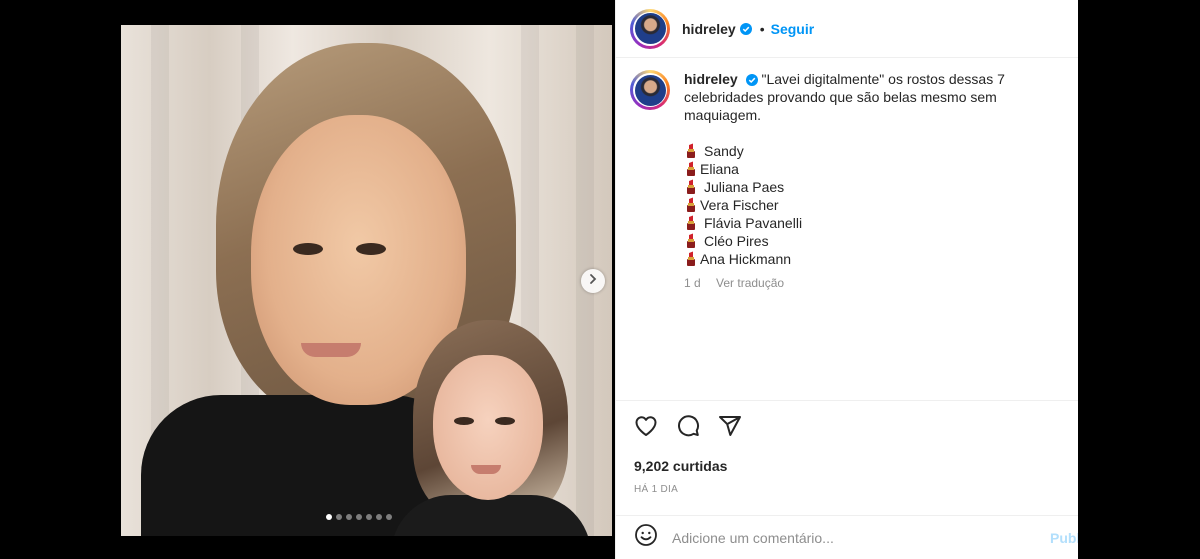 The image size is (1200, 559). Describe the element at coordinates (719, 169) in the screenshot. I see `celebrity-name: Eliana` at that location.